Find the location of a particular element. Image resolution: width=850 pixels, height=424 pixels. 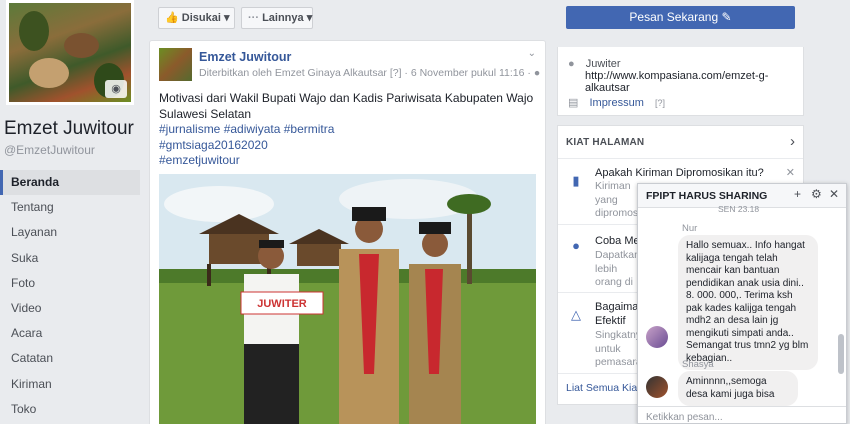

chevron-down-icon: ⌄ is located at coordinates (532, 53).